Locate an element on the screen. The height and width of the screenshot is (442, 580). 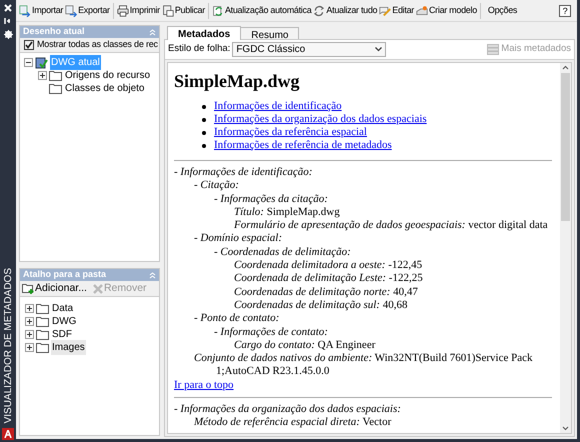
section-link: Informações de referência de metadados is located at coordinates (303, 145).